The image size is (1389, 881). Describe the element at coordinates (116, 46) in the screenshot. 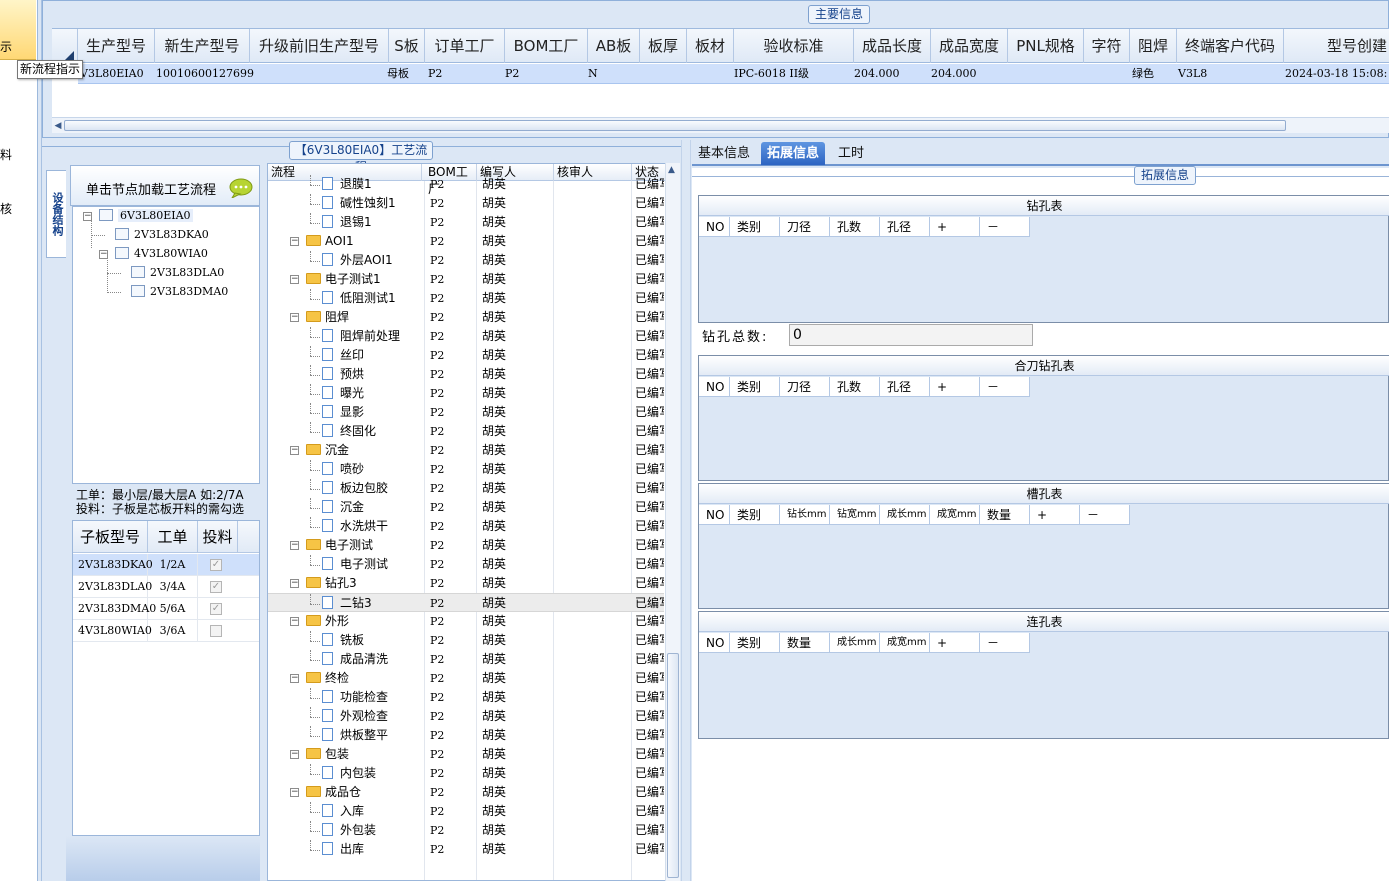

I see `column-header: 生产型号` at that location.